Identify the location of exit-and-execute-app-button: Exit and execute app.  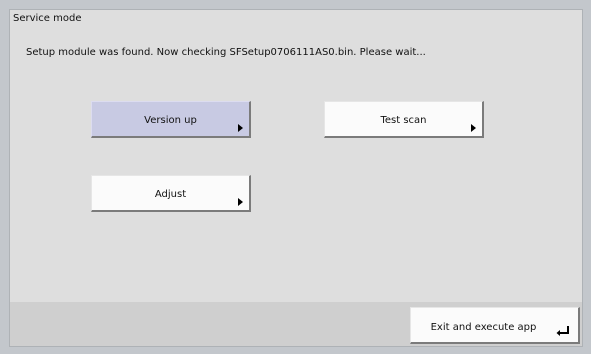
(495, 325).